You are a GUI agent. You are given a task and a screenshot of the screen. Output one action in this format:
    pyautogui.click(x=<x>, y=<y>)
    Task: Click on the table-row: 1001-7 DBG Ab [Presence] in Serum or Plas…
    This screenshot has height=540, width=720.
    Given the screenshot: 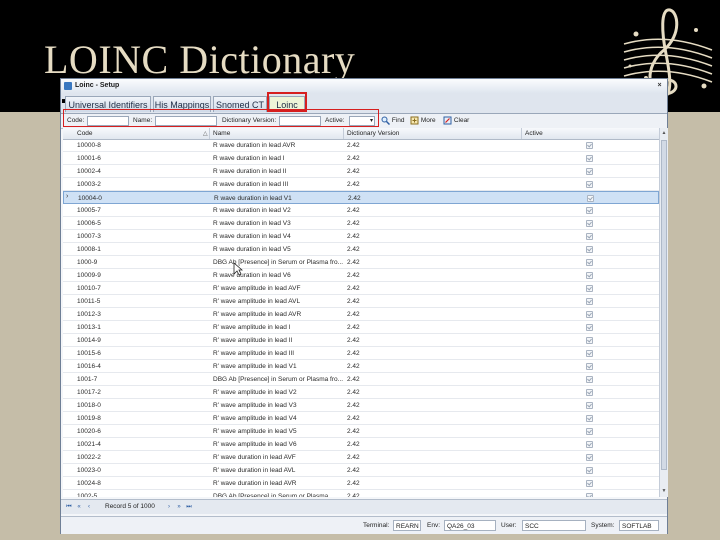 What is the action you would take?
    pyautogui.click(x=361, y=379)
    